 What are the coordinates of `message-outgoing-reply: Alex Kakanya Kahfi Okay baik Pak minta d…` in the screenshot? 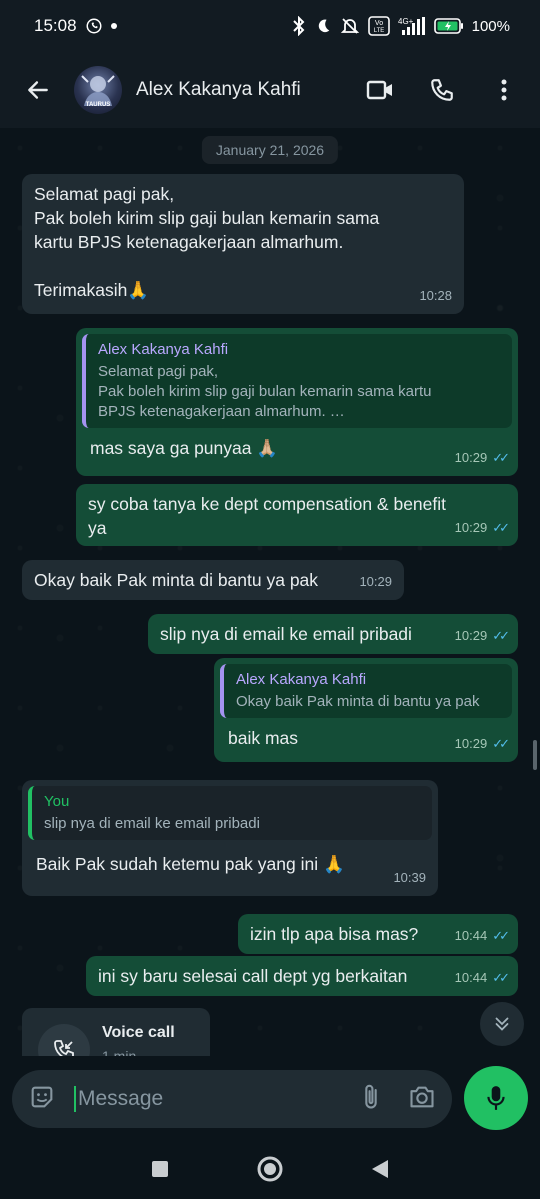 It's located at (366, 710).